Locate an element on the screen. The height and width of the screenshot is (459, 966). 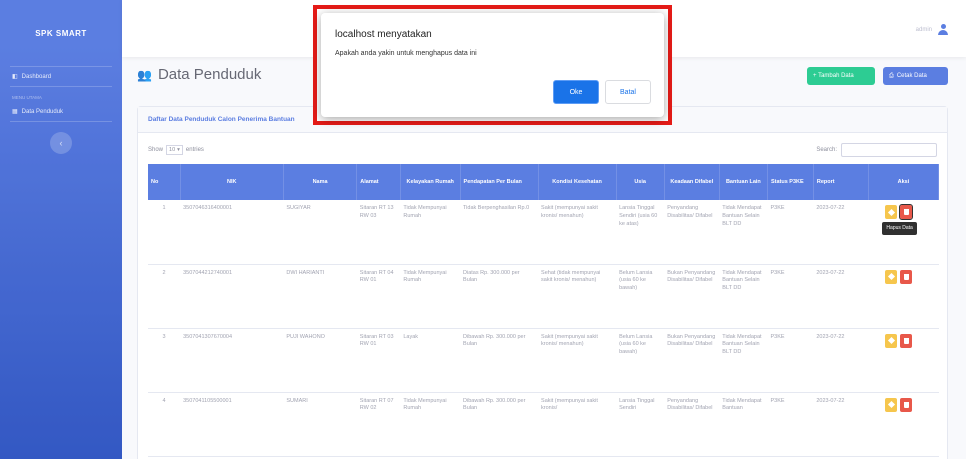
ok-button: Oke is located at coordinates (576, 92).